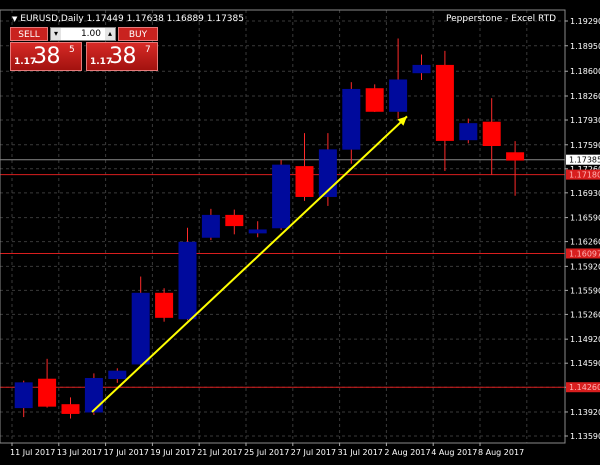  What do you see at coordinates (585, 242) in the screenshot?
I see `y-tick-label: 1.16260` at bounding box center [585, 242].